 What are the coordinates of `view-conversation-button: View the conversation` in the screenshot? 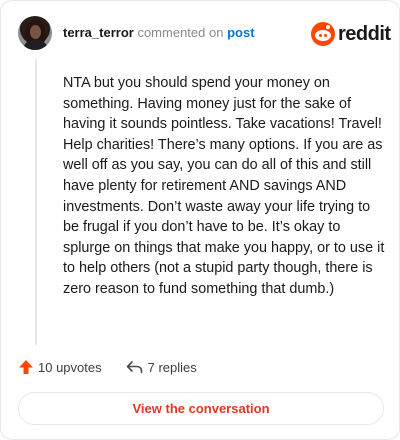 It's located at (201, 408).